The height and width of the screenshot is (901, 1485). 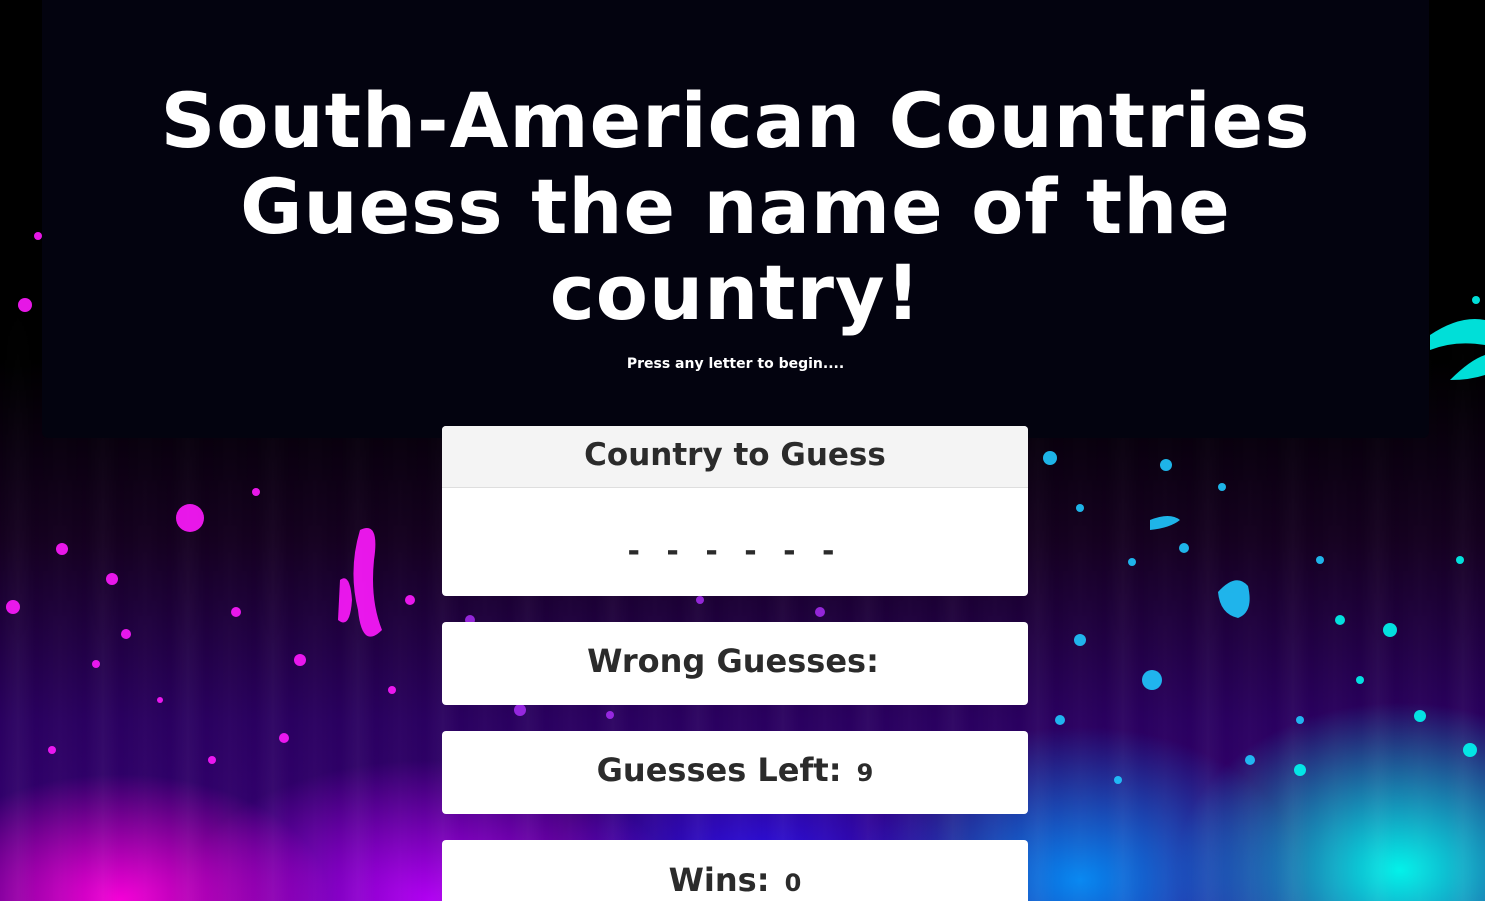 I want to click on wins-card: Wins: 0, so click(x=735, y=870).